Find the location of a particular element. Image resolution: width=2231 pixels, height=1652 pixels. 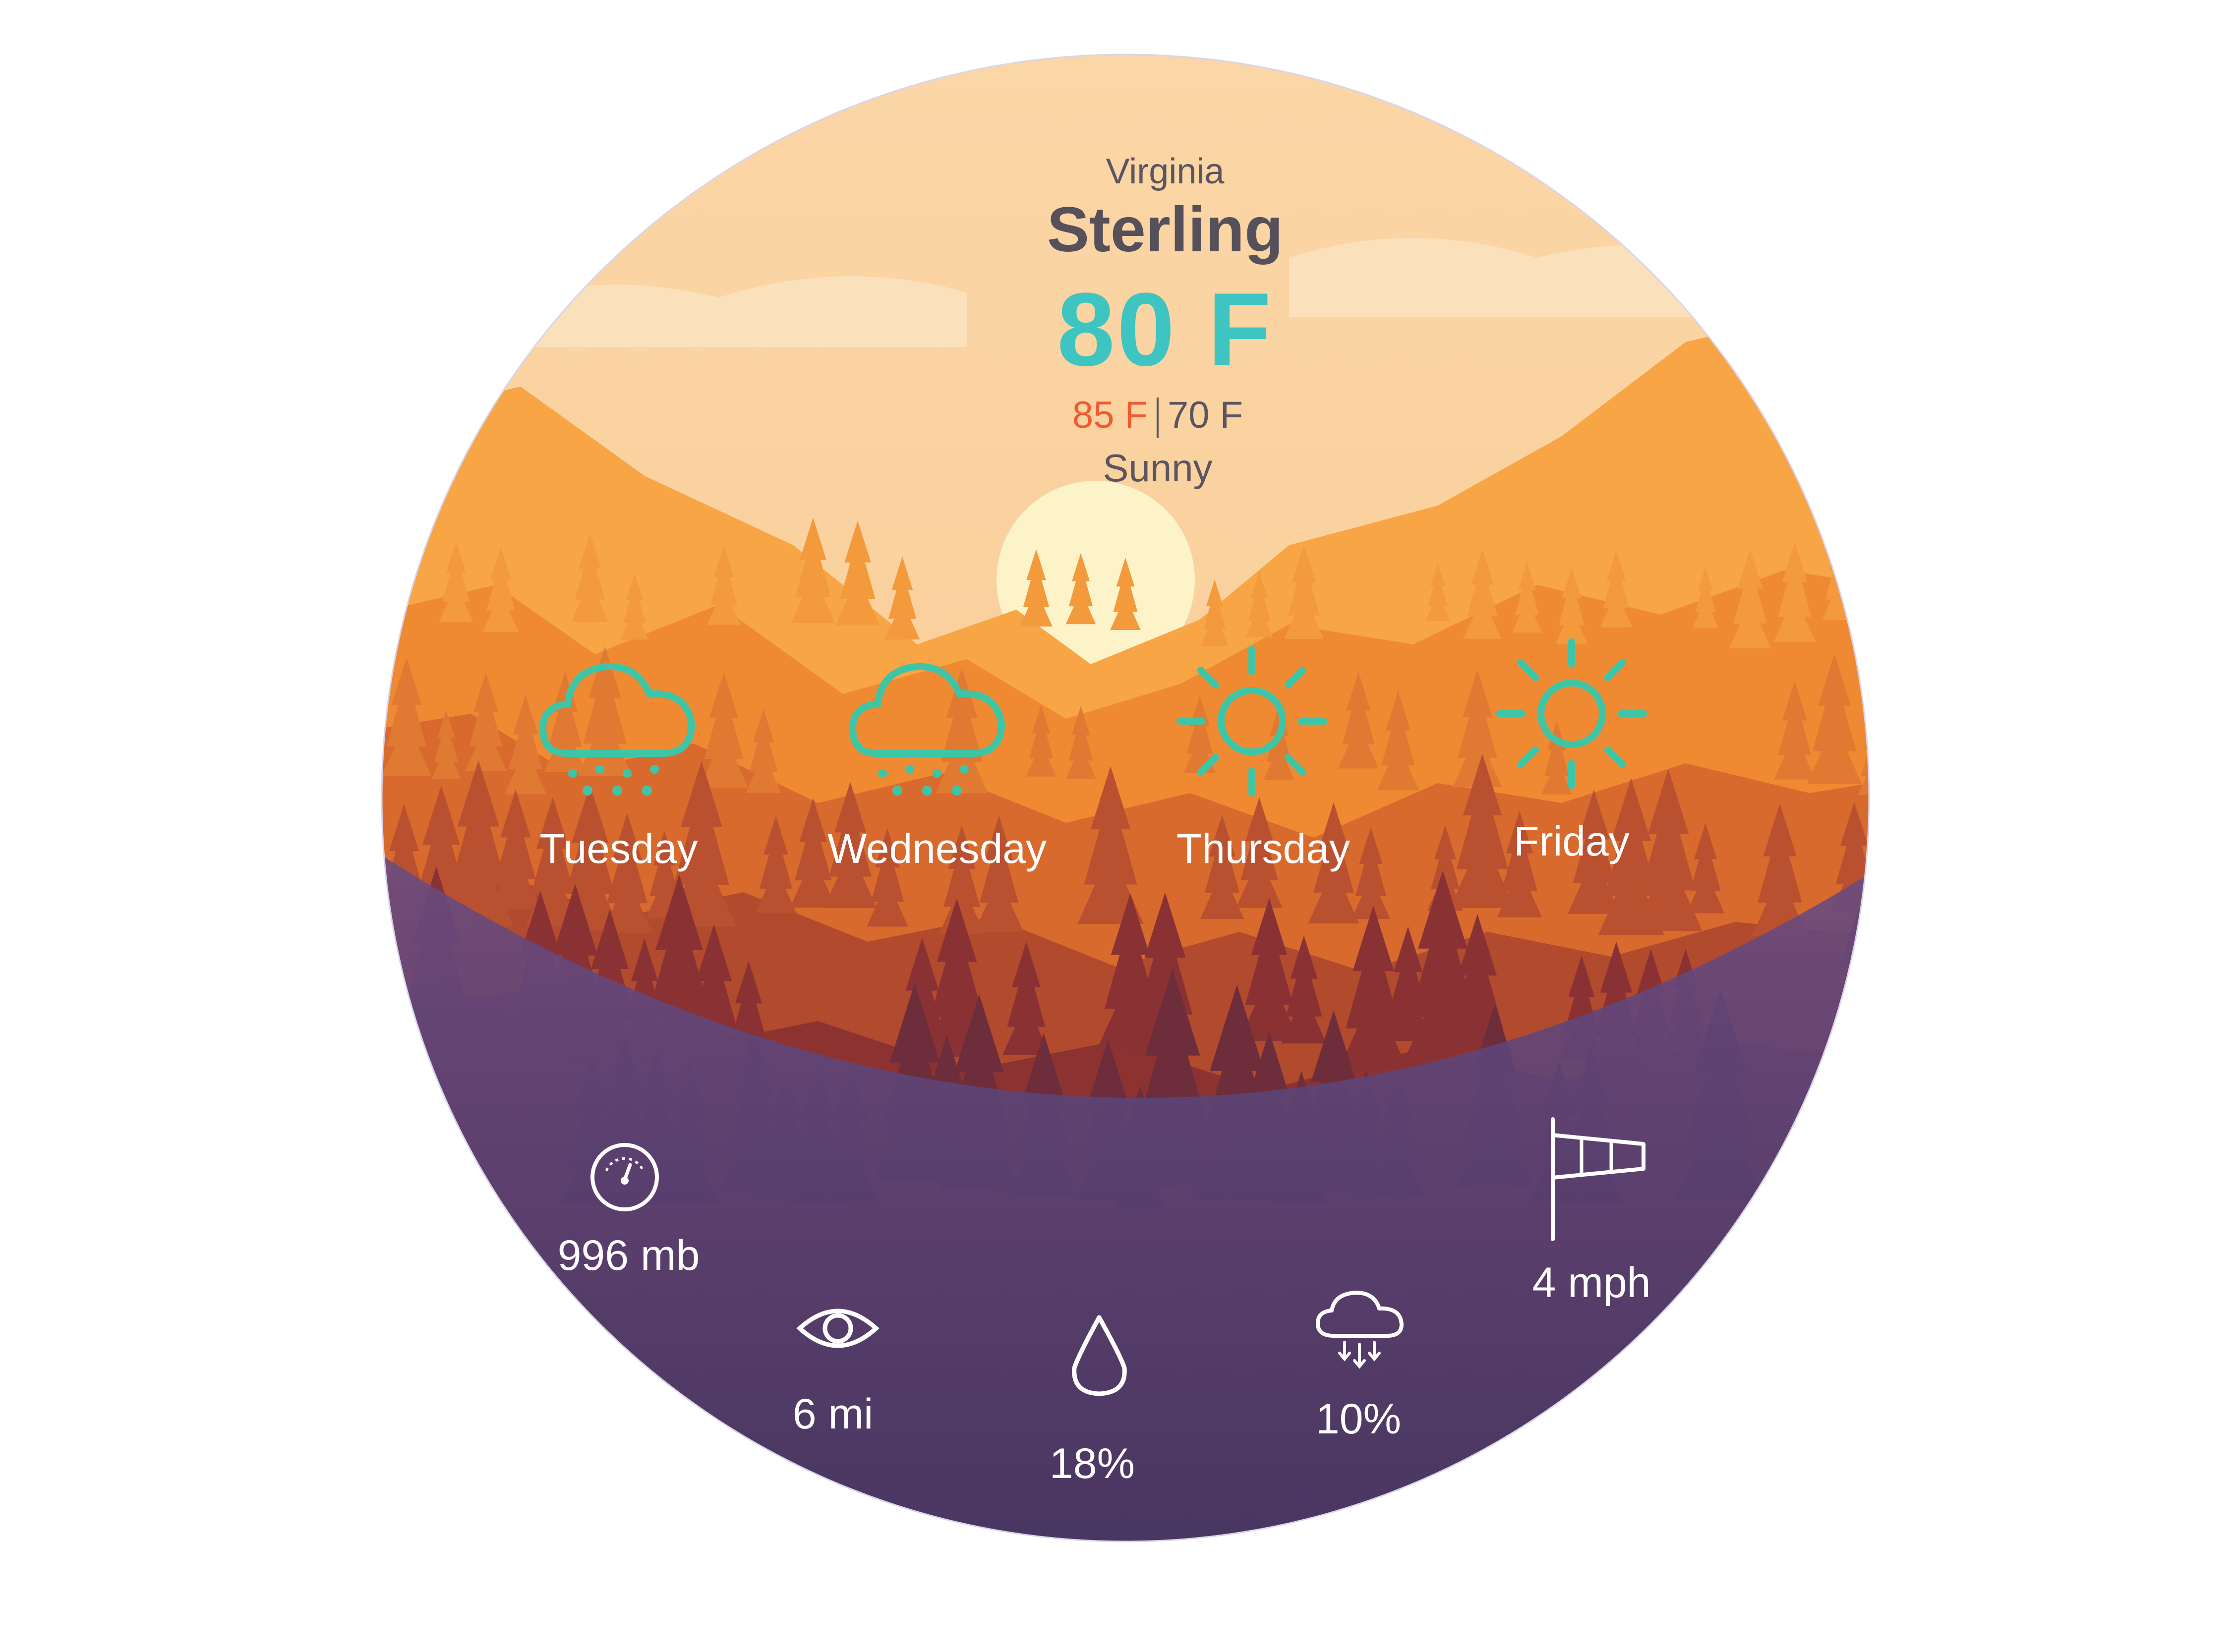

condition-label: Sunny is located at coordinates (1158, 468).